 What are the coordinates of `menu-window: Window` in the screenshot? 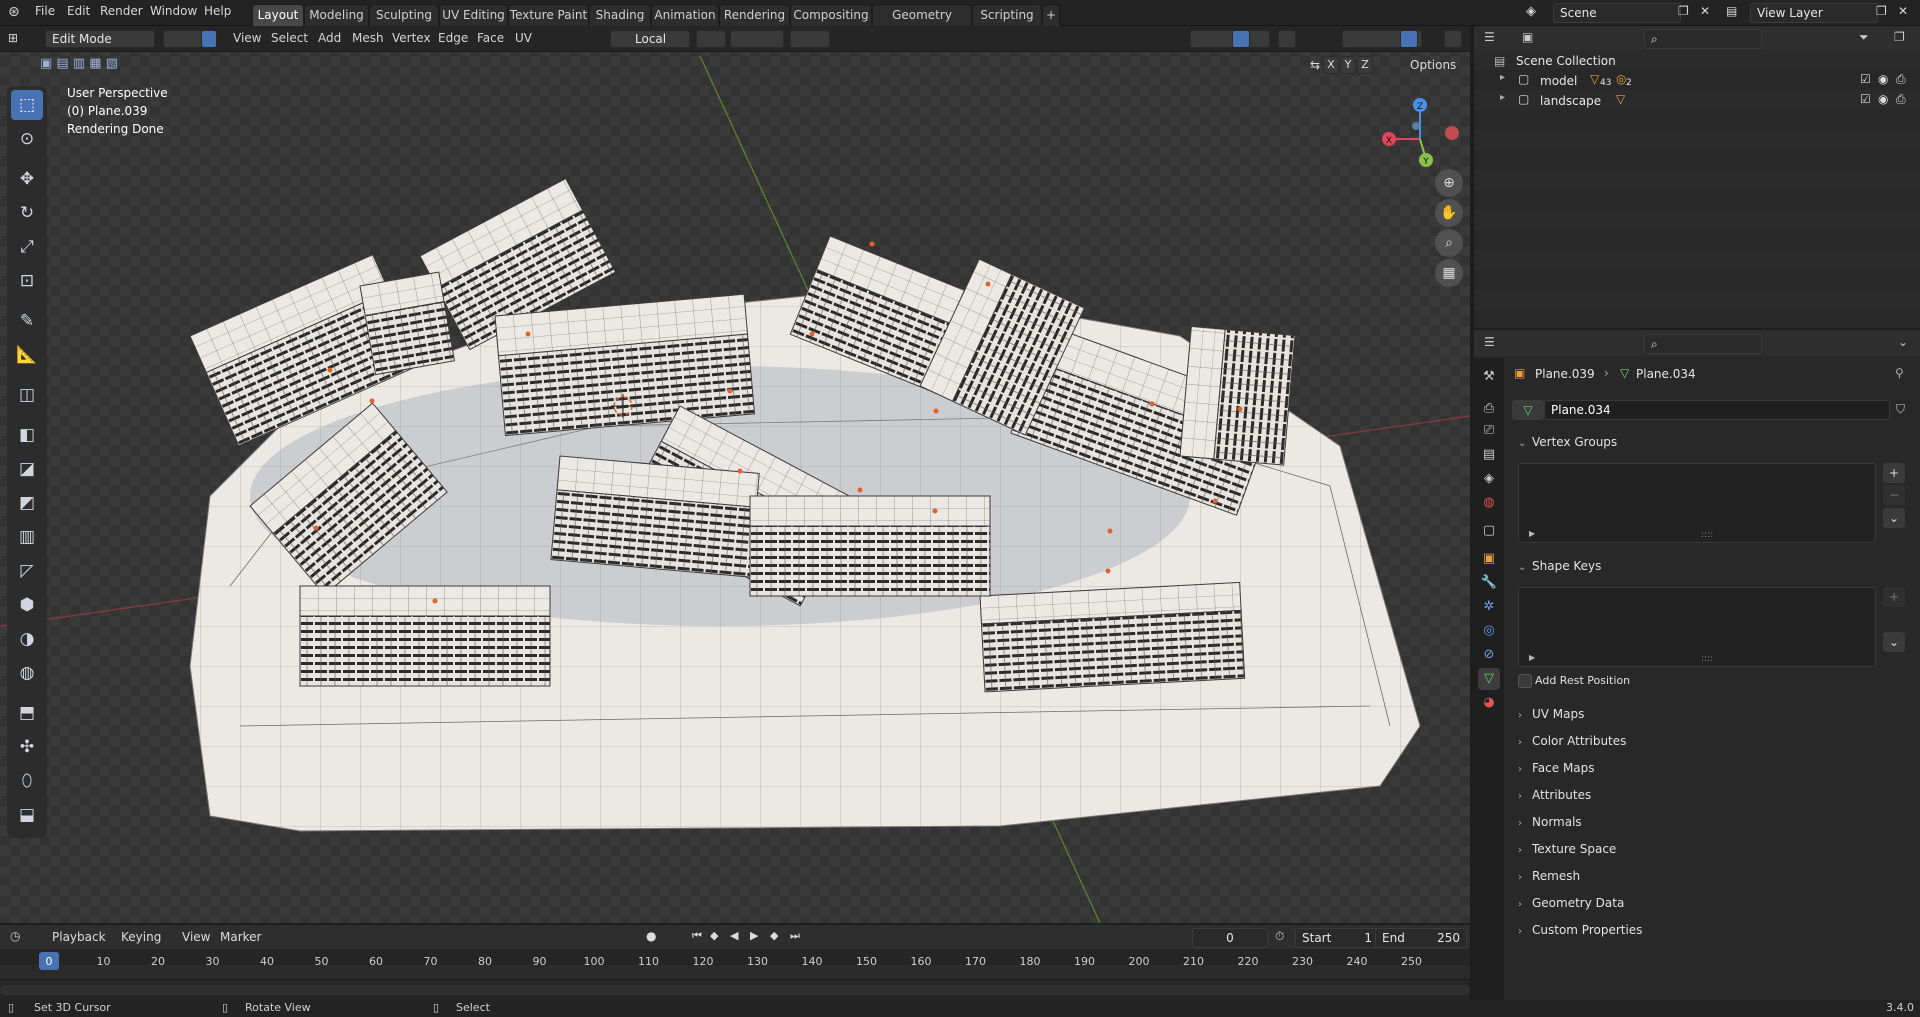 It's located at (173, 11).